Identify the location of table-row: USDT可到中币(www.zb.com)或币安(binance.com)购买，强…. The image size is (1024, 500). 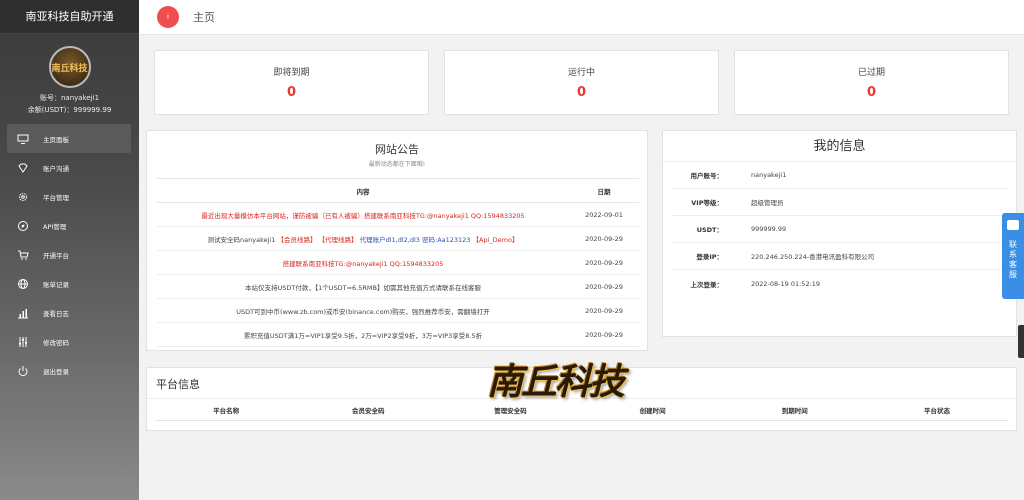
(398, 310).